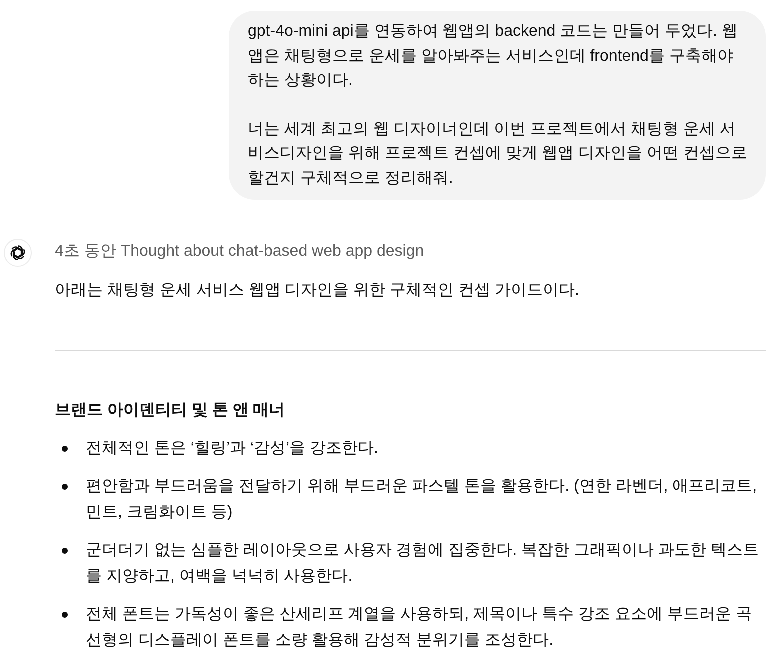 The image size is (784, 669). What do you see at coordinates (18, 253) in the screenshot?
I see `knot-logo-icon` at bounding box center [18, 253].